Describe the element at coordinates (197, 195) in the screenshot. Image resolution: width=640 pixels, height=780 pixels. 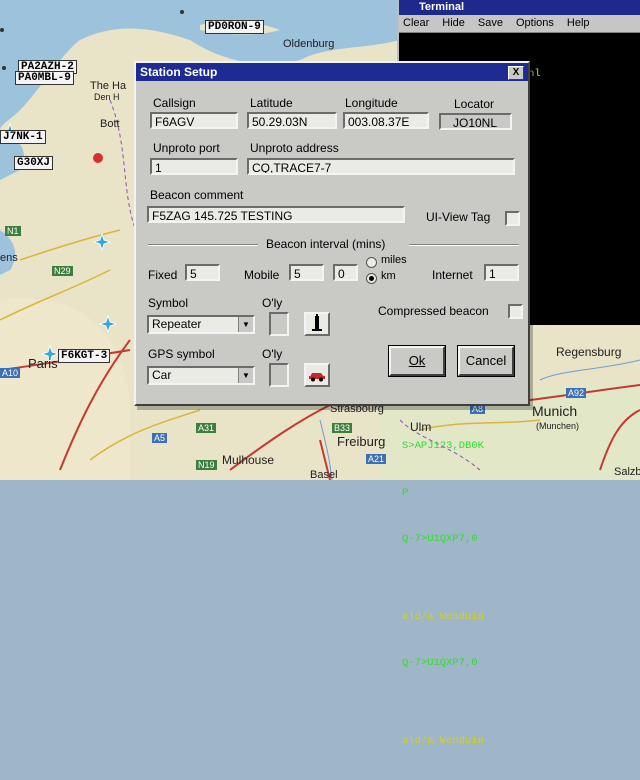
I see `beacon-comment-label: Beacon comment` at that location.